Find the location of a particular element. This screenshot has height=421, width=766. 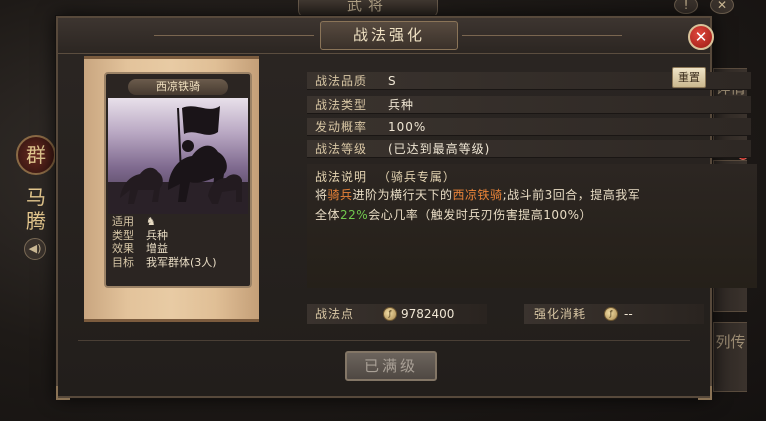

quality-label: 战法品质 is located at coordinates (341, 81).